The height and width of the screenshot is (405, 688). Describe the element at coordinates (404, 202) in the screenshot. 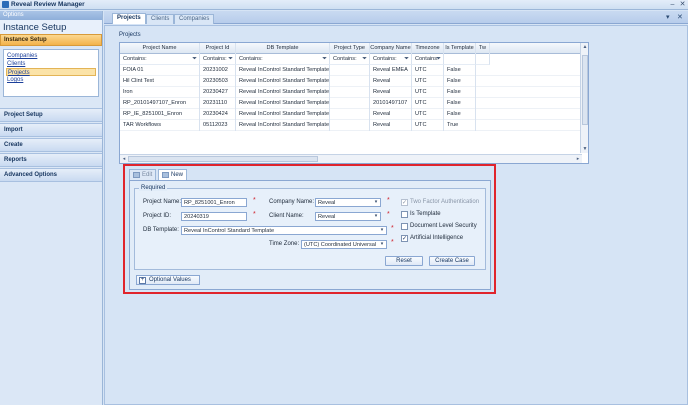

I see `two-factor-checkbox: ✓` at that location.